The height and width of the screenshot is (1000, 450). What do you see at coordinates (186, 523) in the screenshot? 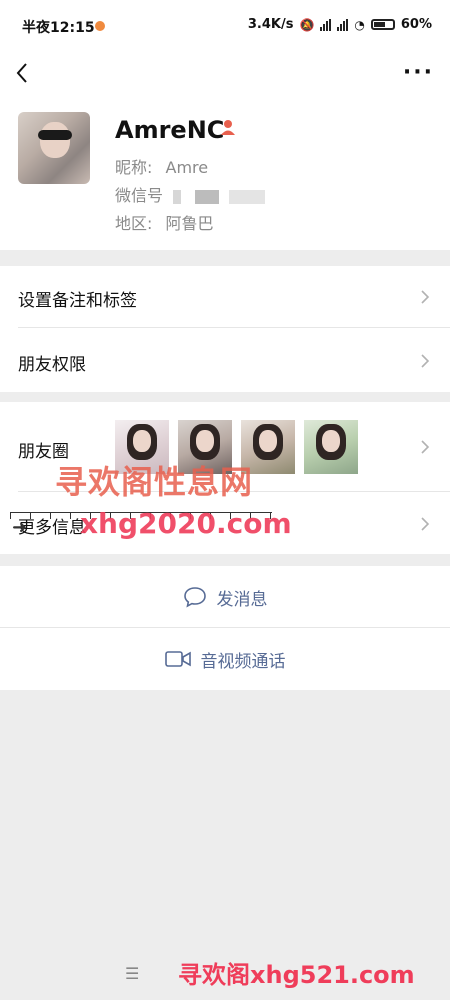
I see `watermark-text: xhg2020.com` at bounding box center [186, 523].